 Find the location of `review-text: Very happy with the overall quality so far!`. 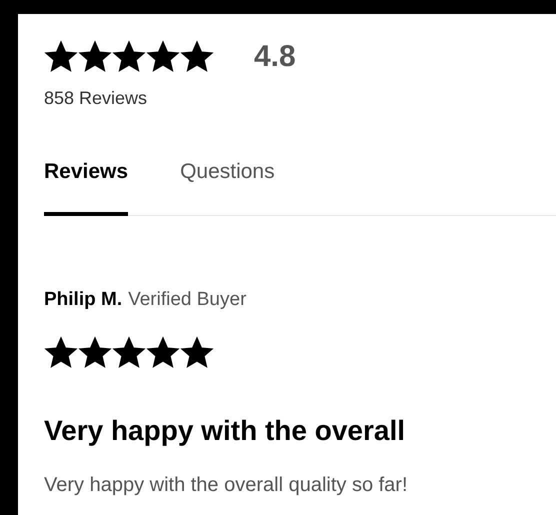

review-text: Very happy with the overall quality so far! is located at coordinates (226, 485).